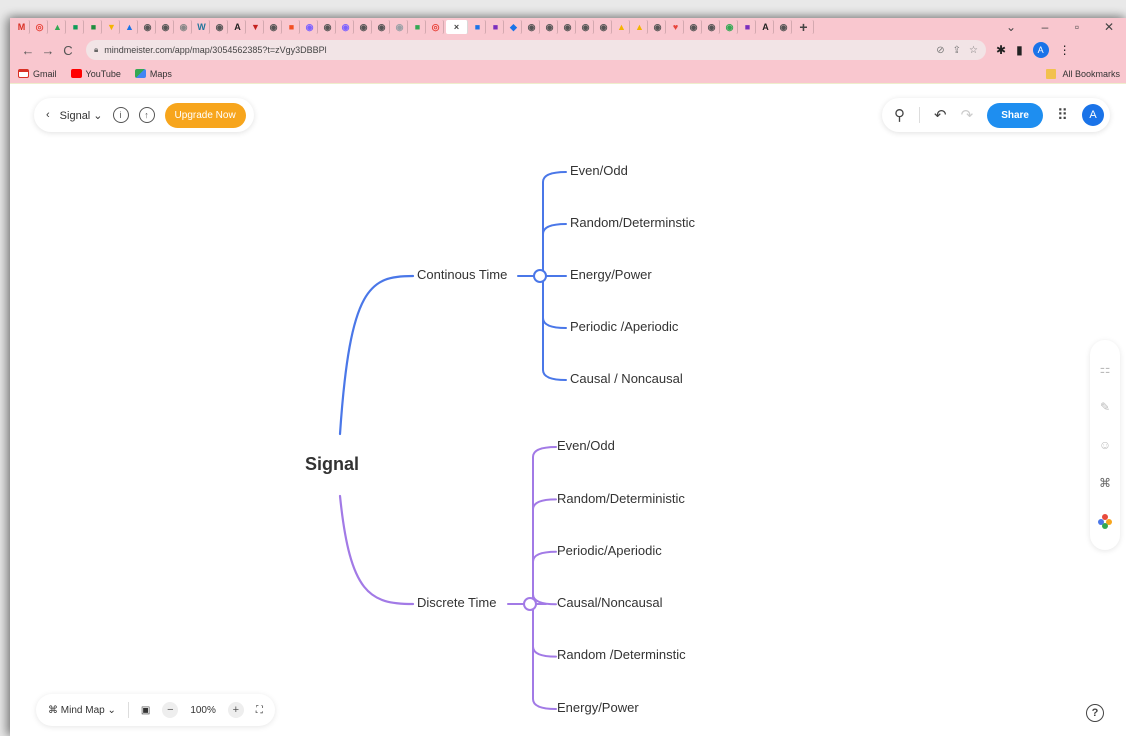  What do you see at coordinates (1095, 713) in the screenshot?
I see `help-icon: ?` at bounding box center [1095, 713].